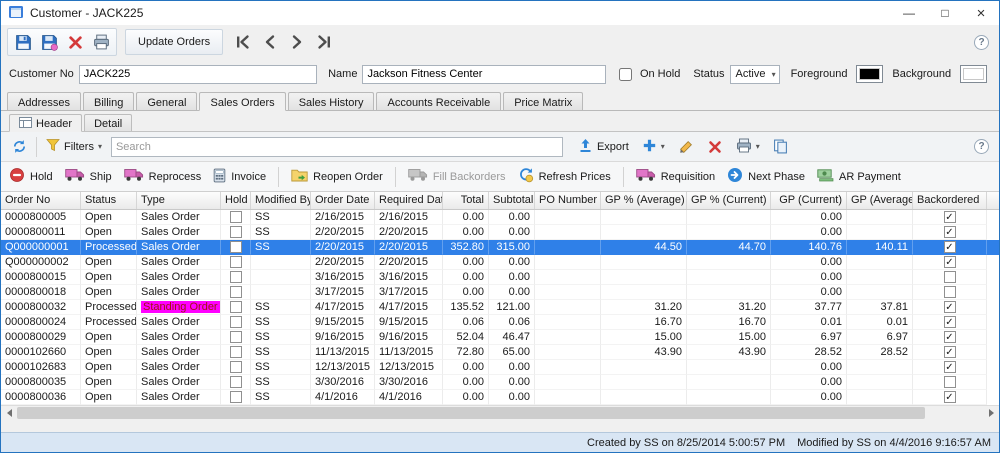 The image size is (1000, 453). What do you see at coordinates (31, 176) in the screenshot?
I see `hold-button: Hold` at bounding box center [31, 176].